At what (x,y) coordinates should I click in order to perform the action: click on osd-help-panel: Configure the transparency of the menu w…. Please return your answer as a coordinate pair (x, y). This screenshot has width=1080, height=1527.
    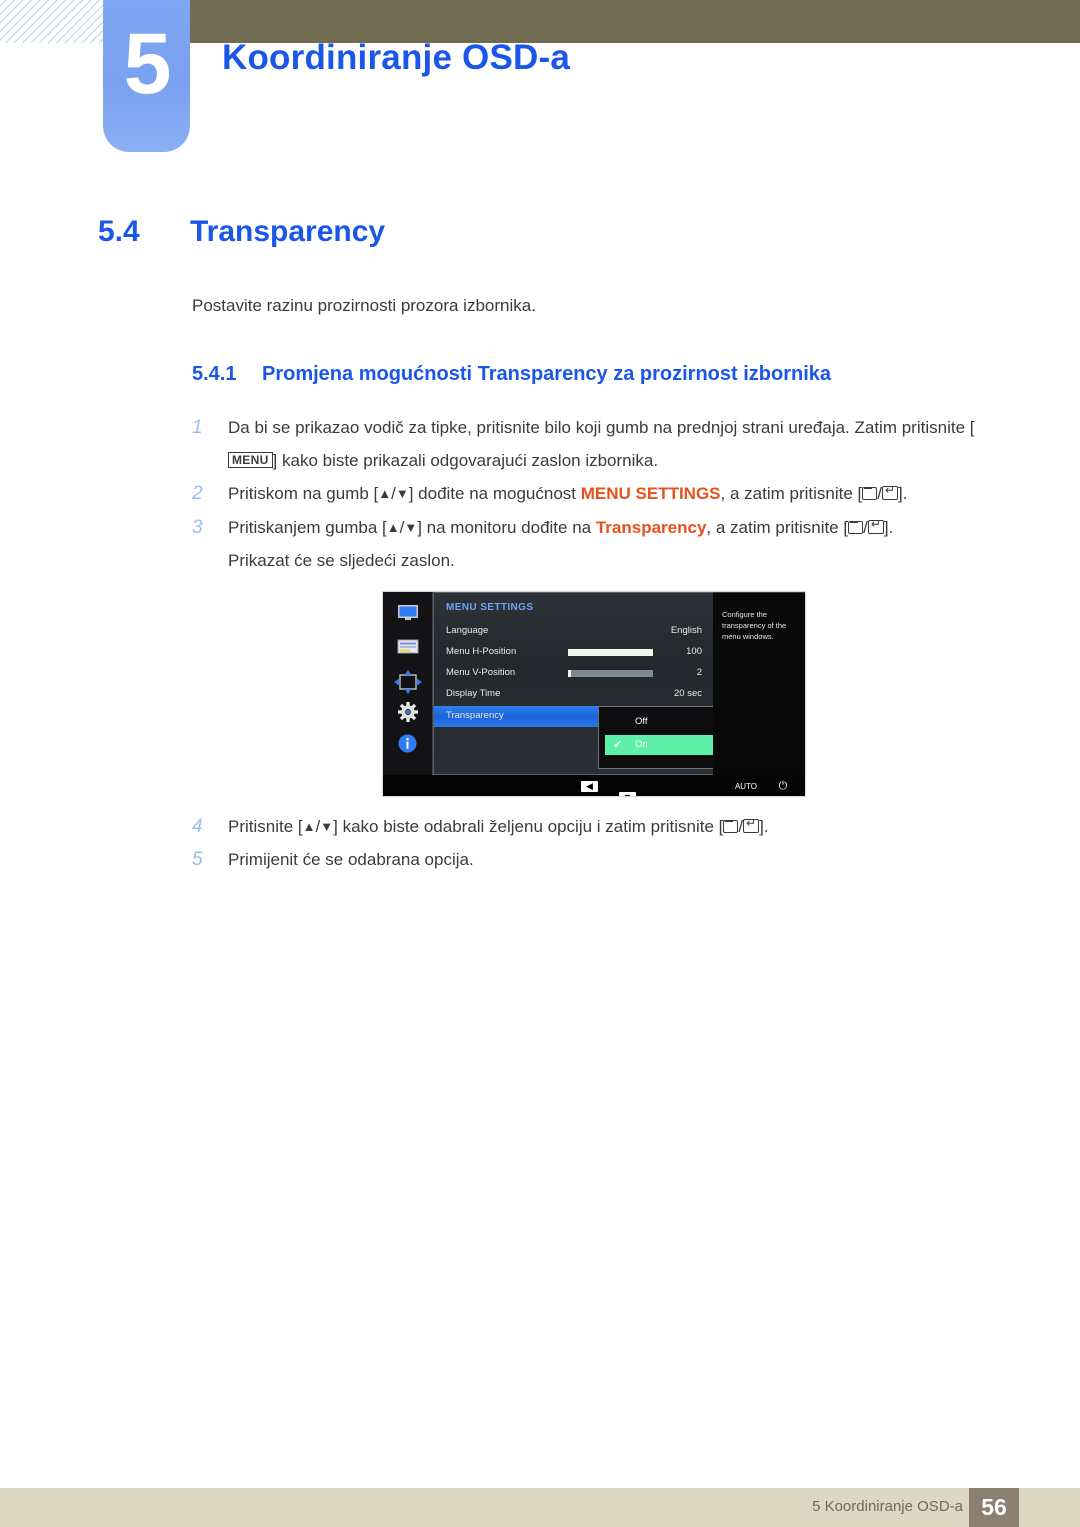
    Looking at the image, I should click on (759, 683).